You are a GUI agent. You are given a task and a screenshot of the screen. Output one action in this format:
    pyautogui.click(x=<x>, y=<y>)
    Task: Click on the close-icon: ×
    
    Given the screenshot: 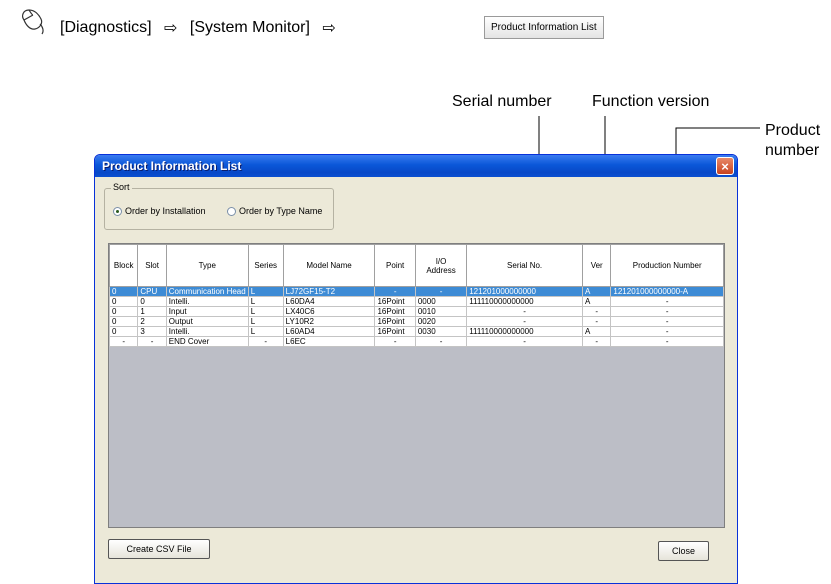 What is the action you would take?
    pyautogui.click(x=725, y=166)
    